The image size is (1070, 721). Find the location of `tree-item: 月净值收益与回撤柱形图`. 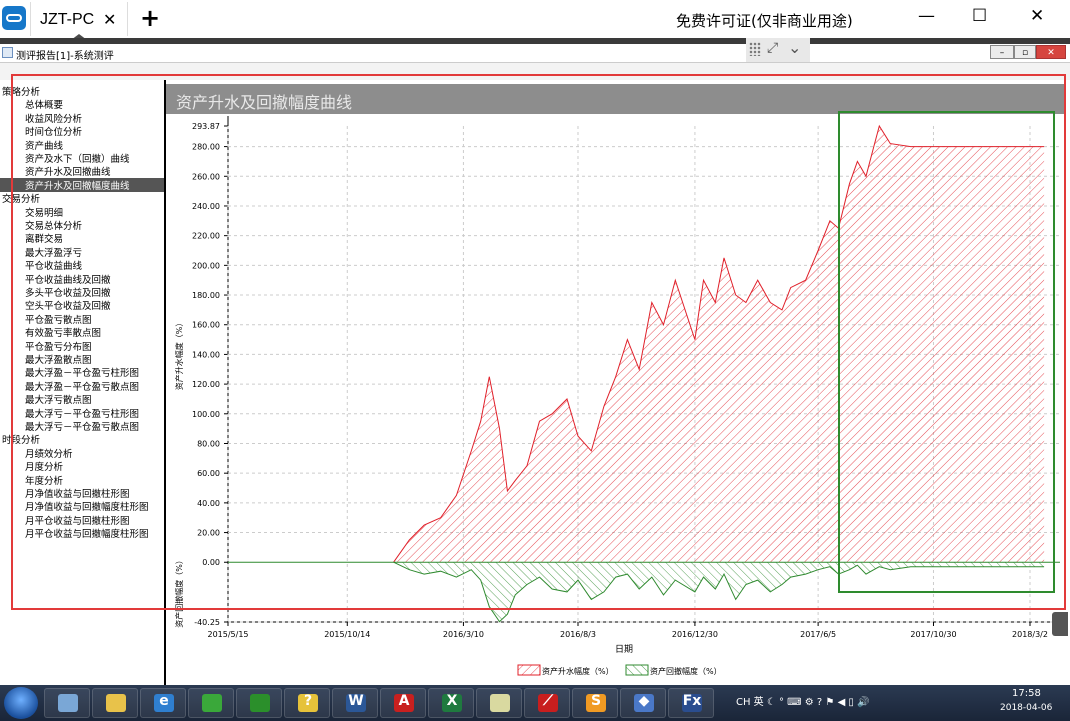

tree-item: 月净值收益与回撤柱形图 is located at coordinates (77, 493).